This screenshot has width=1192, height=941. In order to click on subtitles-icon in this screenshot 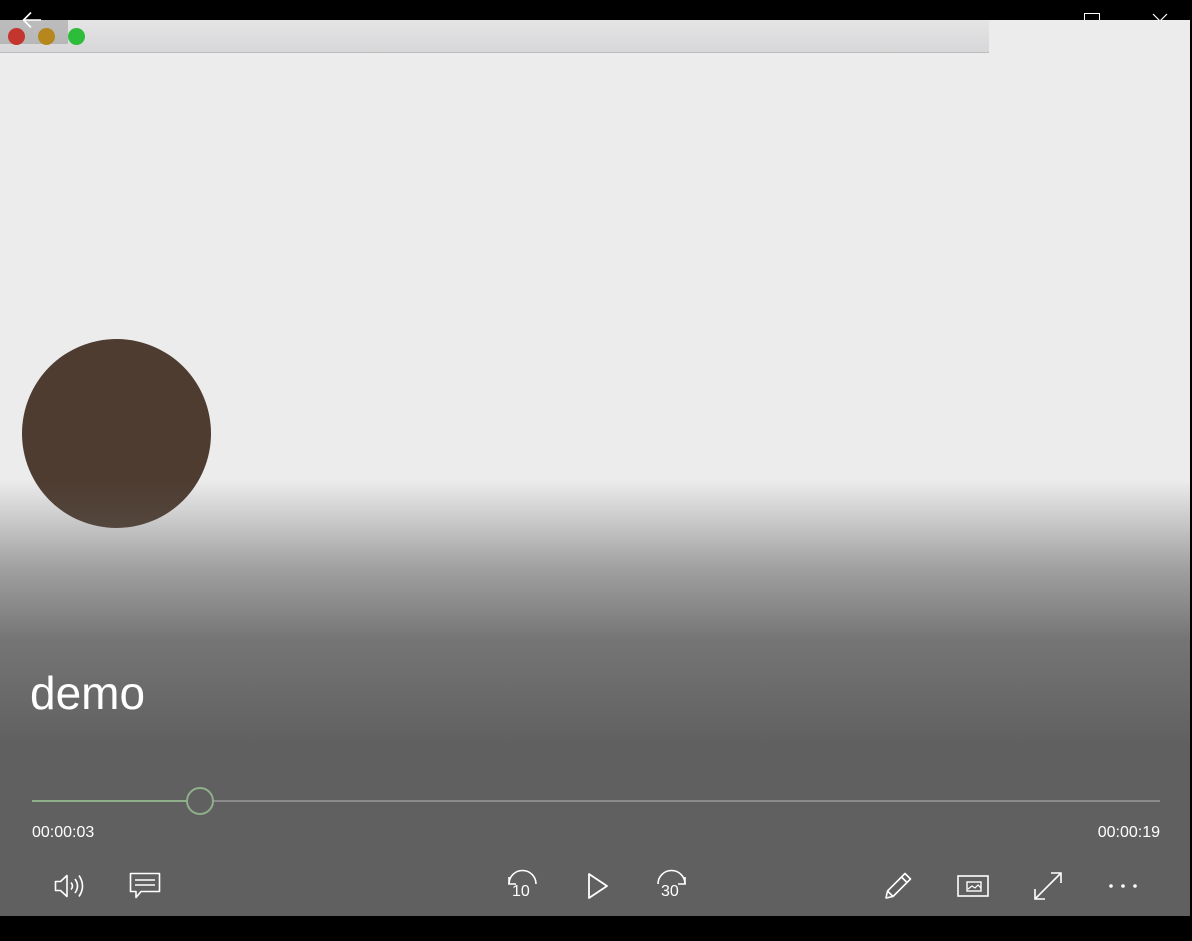, I will do `click(145, 885)`.